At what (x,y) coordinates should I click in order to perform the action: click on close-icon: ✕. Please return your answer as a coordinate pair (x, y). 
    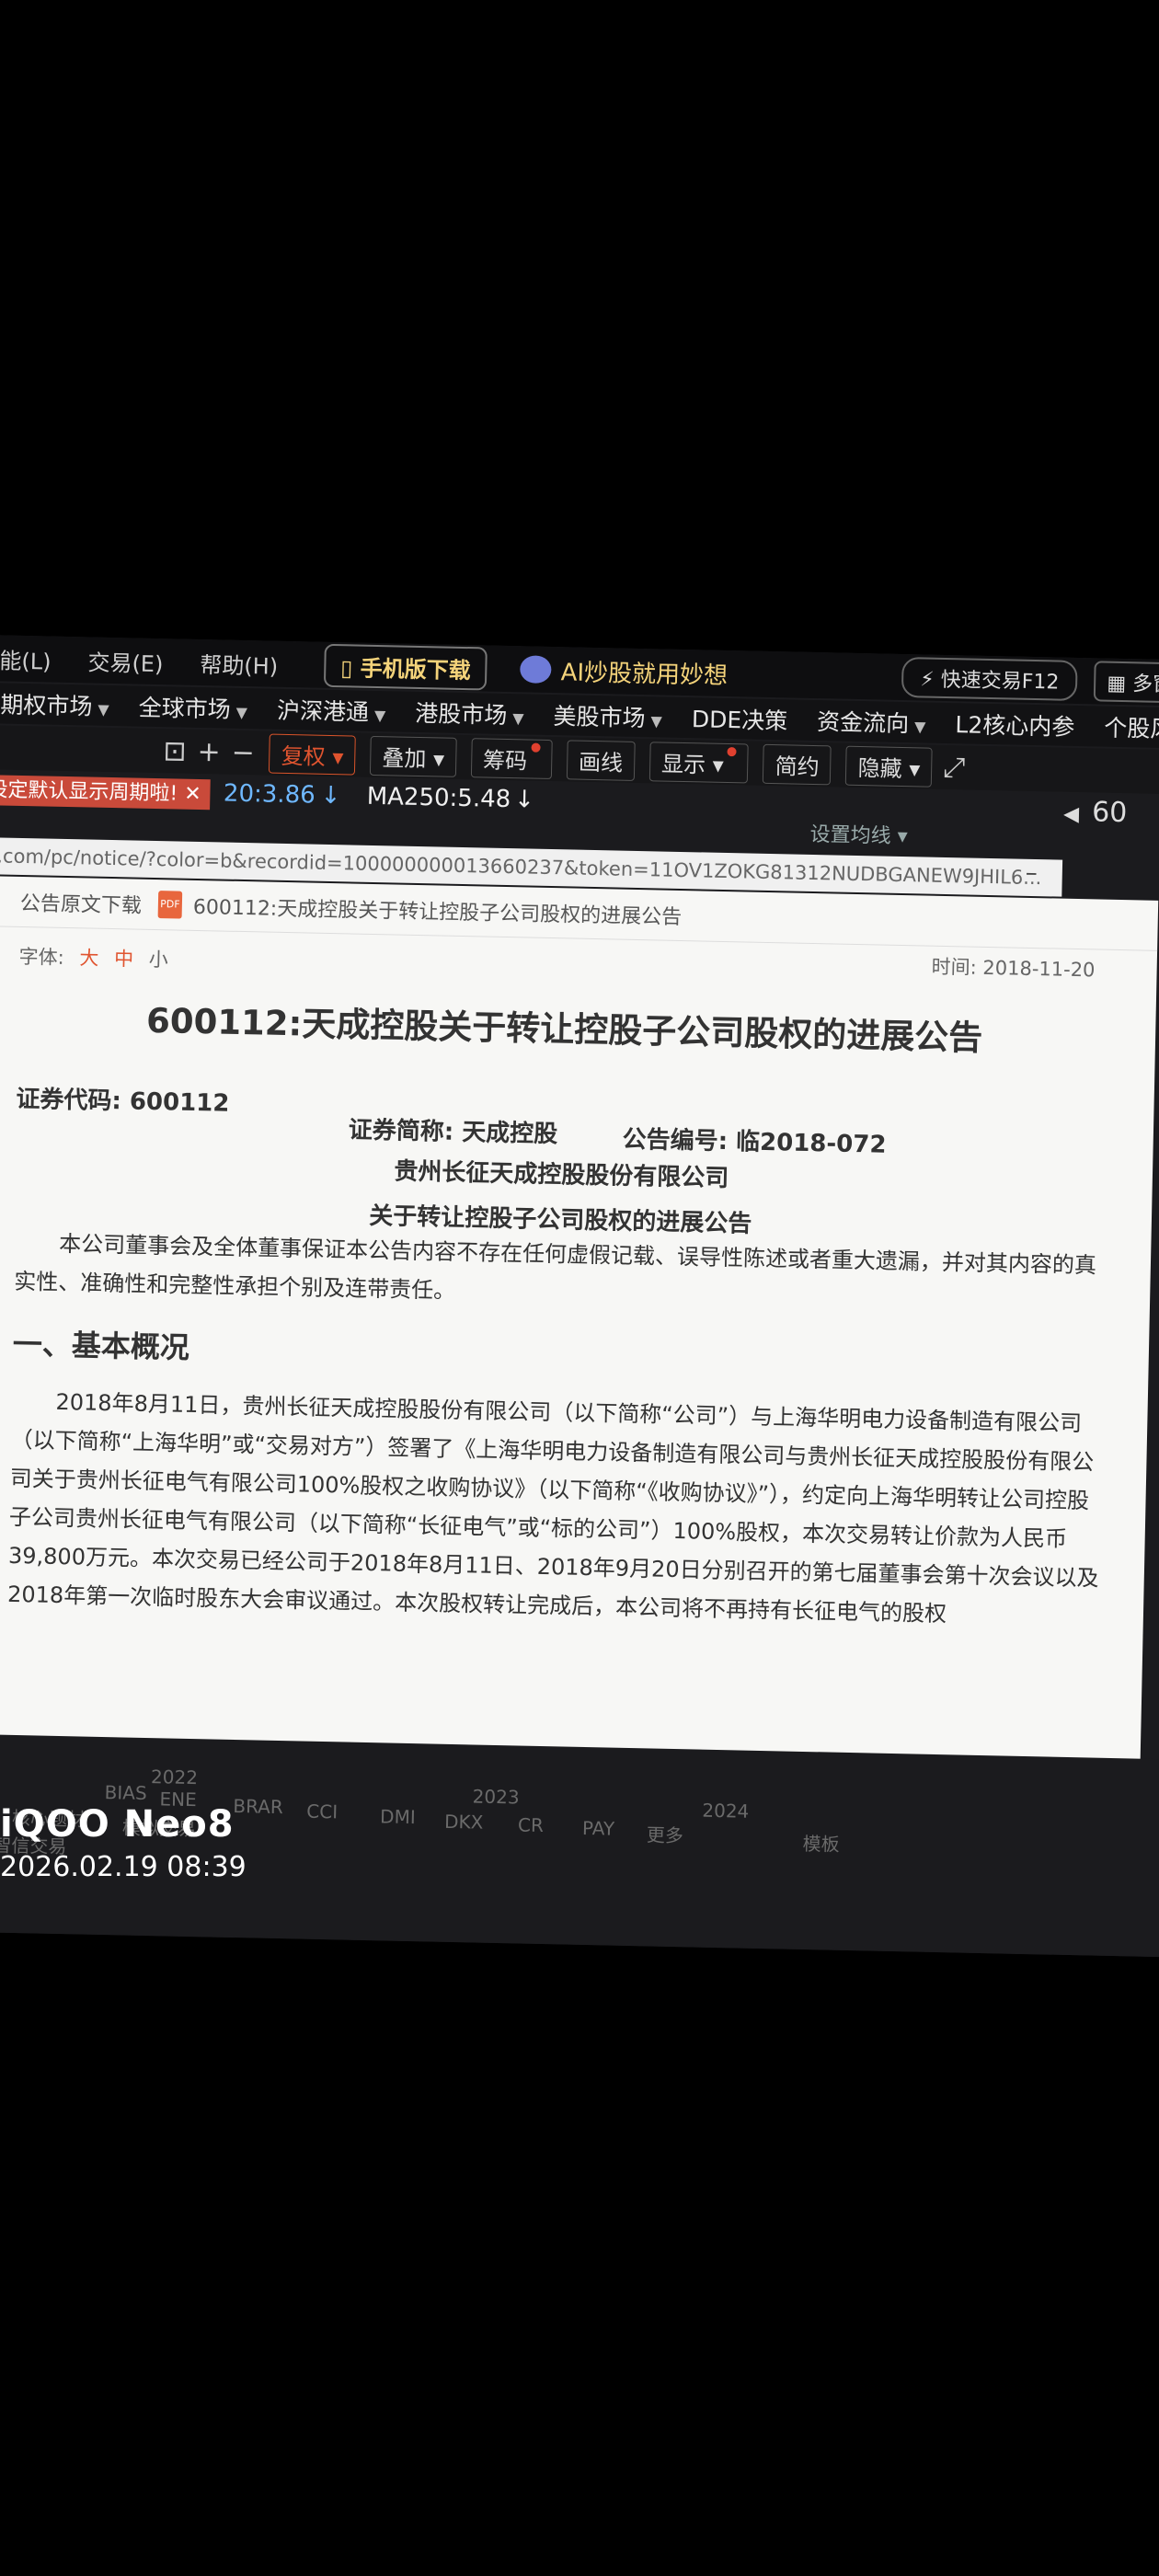
    Looking at the image, I should click on (192, 794).